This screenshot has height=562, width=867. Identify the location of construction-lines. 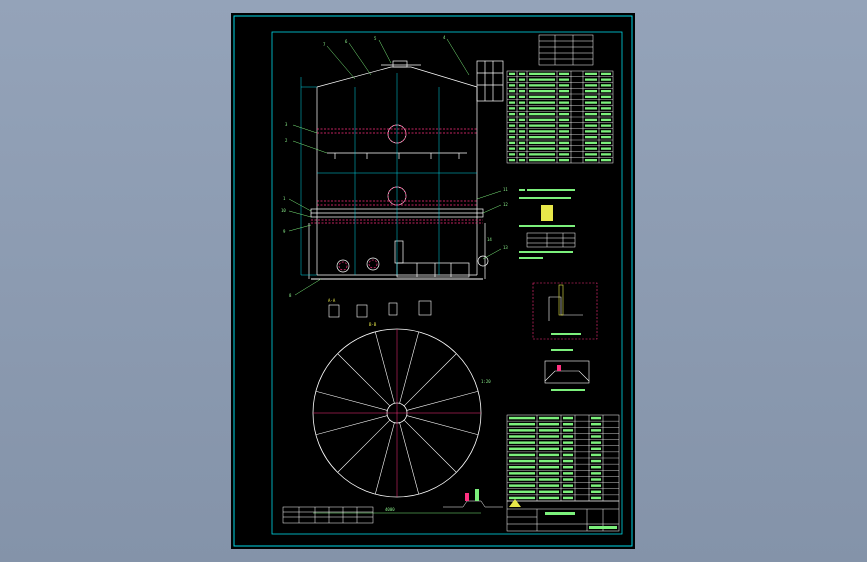
(388, 174).